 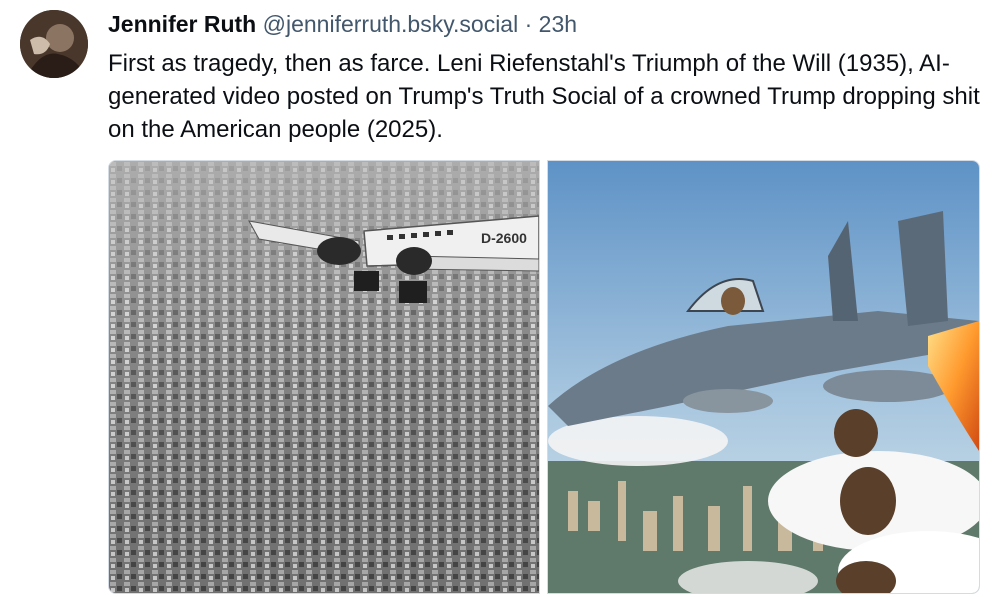 I want to click on author-avatar, so click(x=54, y=44).